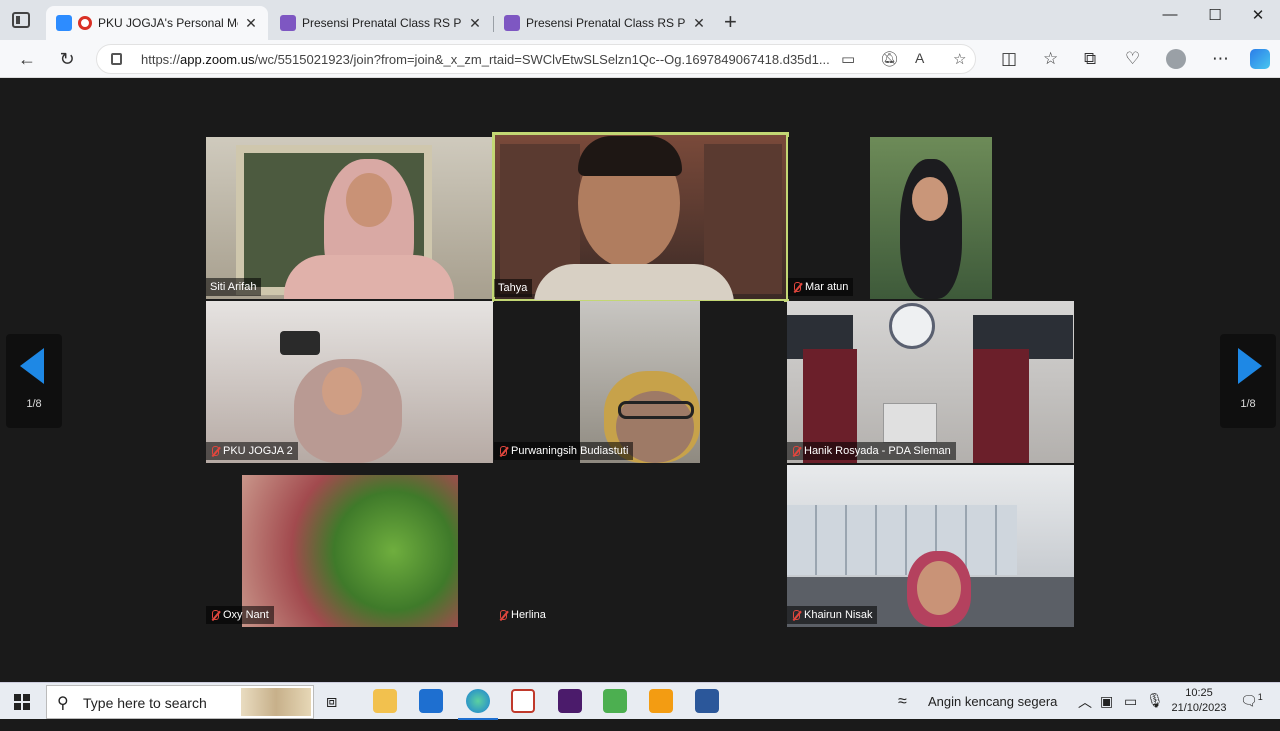 The height and width of the screenshot is (731, 1280). Describe the element at coordinates (64, 23) in the screenshot. I see `zoom-icon` at that location.